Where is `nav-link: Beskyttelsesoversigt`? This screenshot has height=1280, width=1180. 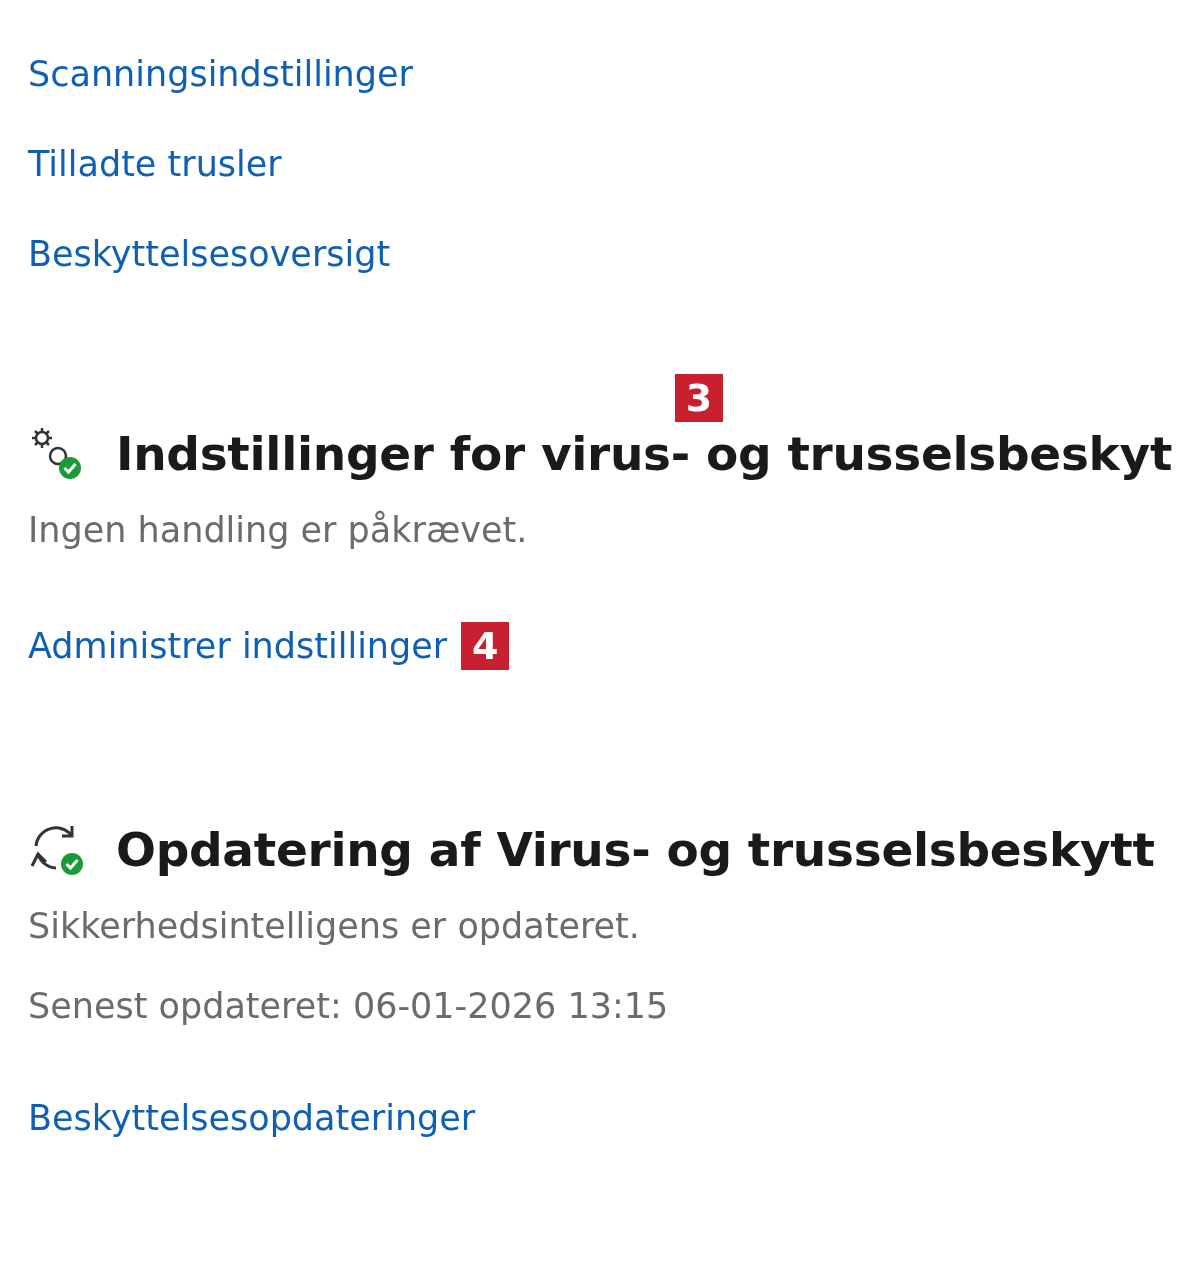 nav-link: Beskyttelsesoversigt is located at coordinates (209, 254).